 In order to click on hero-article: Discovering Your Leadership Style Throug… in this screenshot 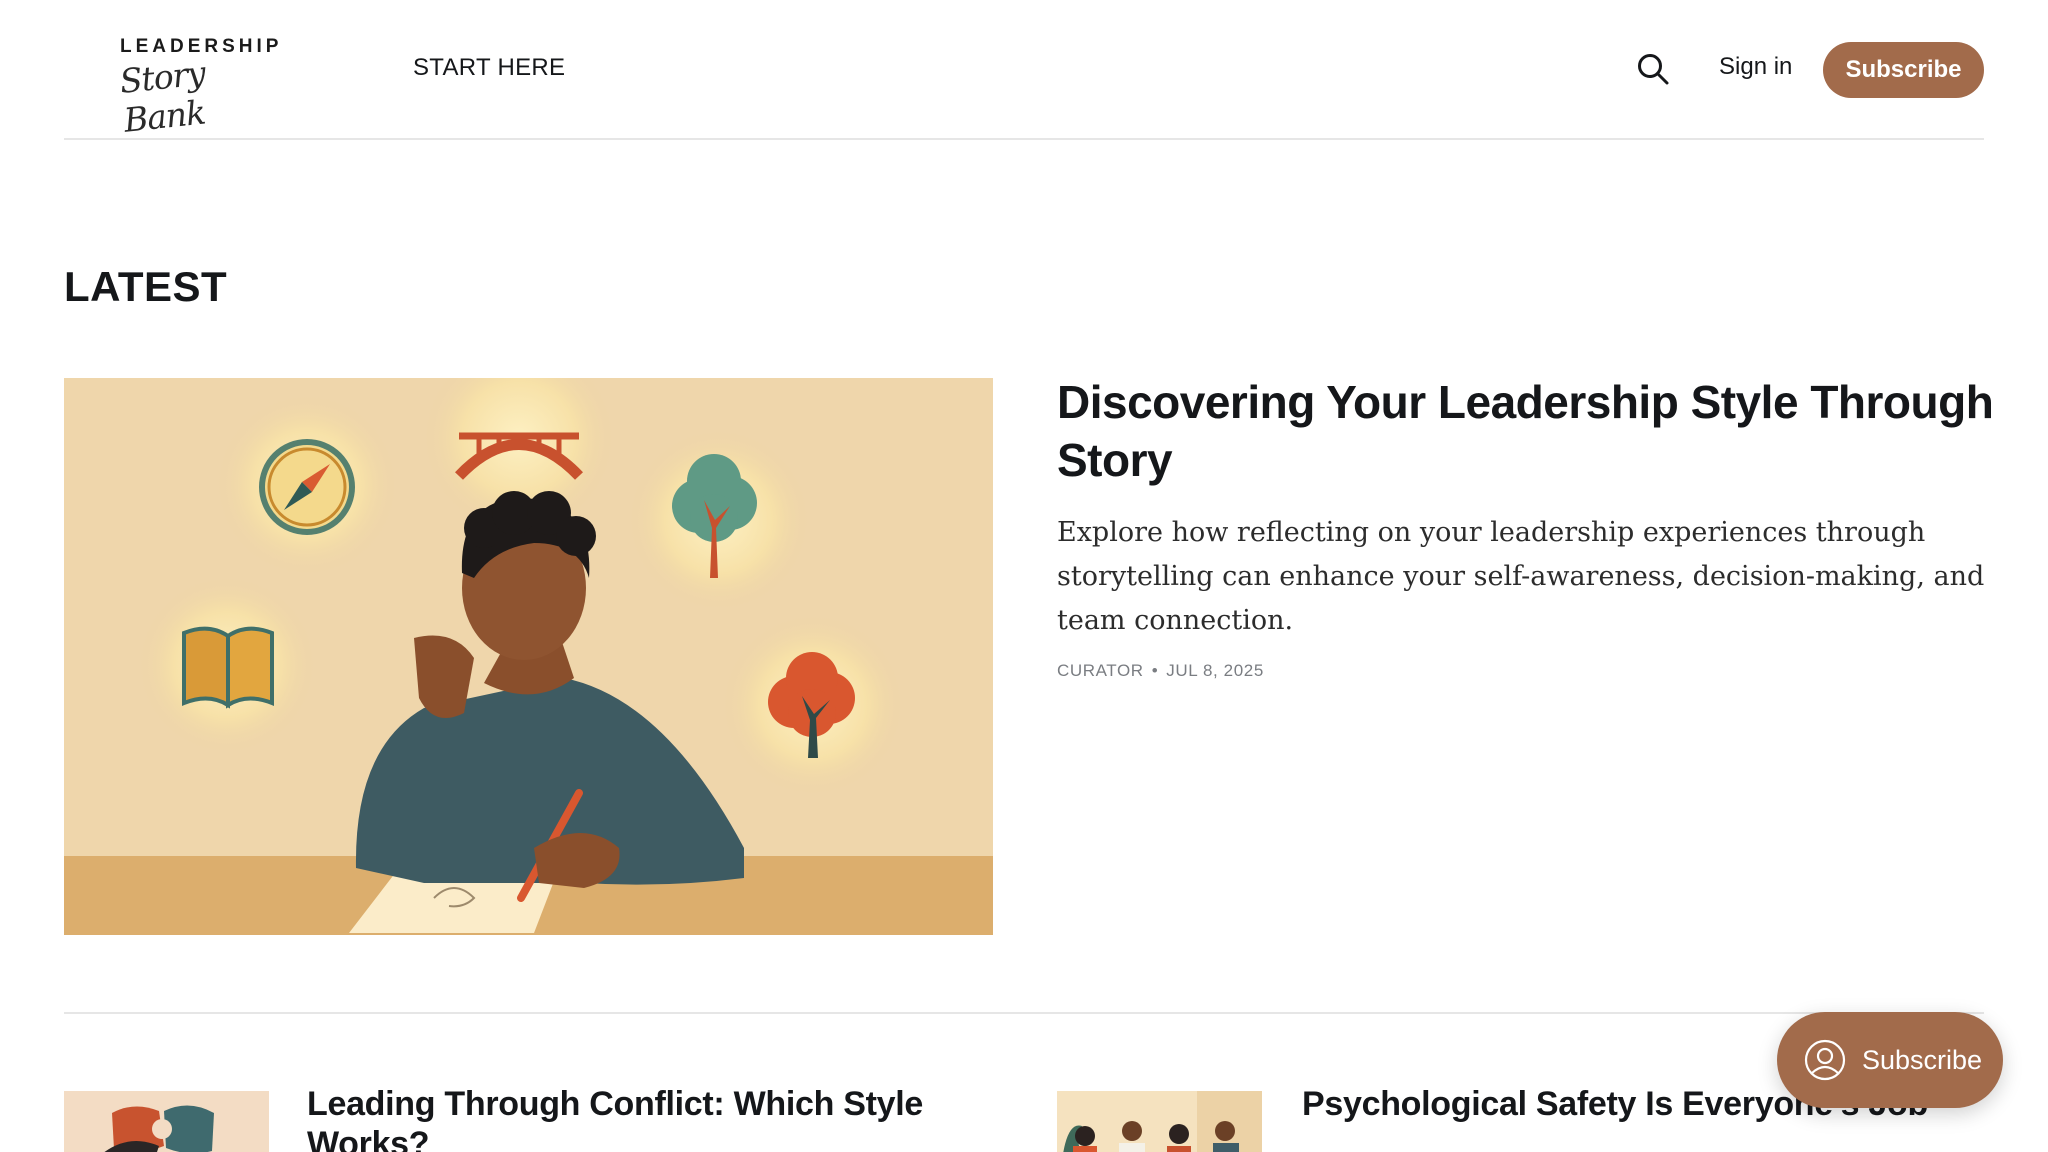, I will do `click(1527, 527)`.